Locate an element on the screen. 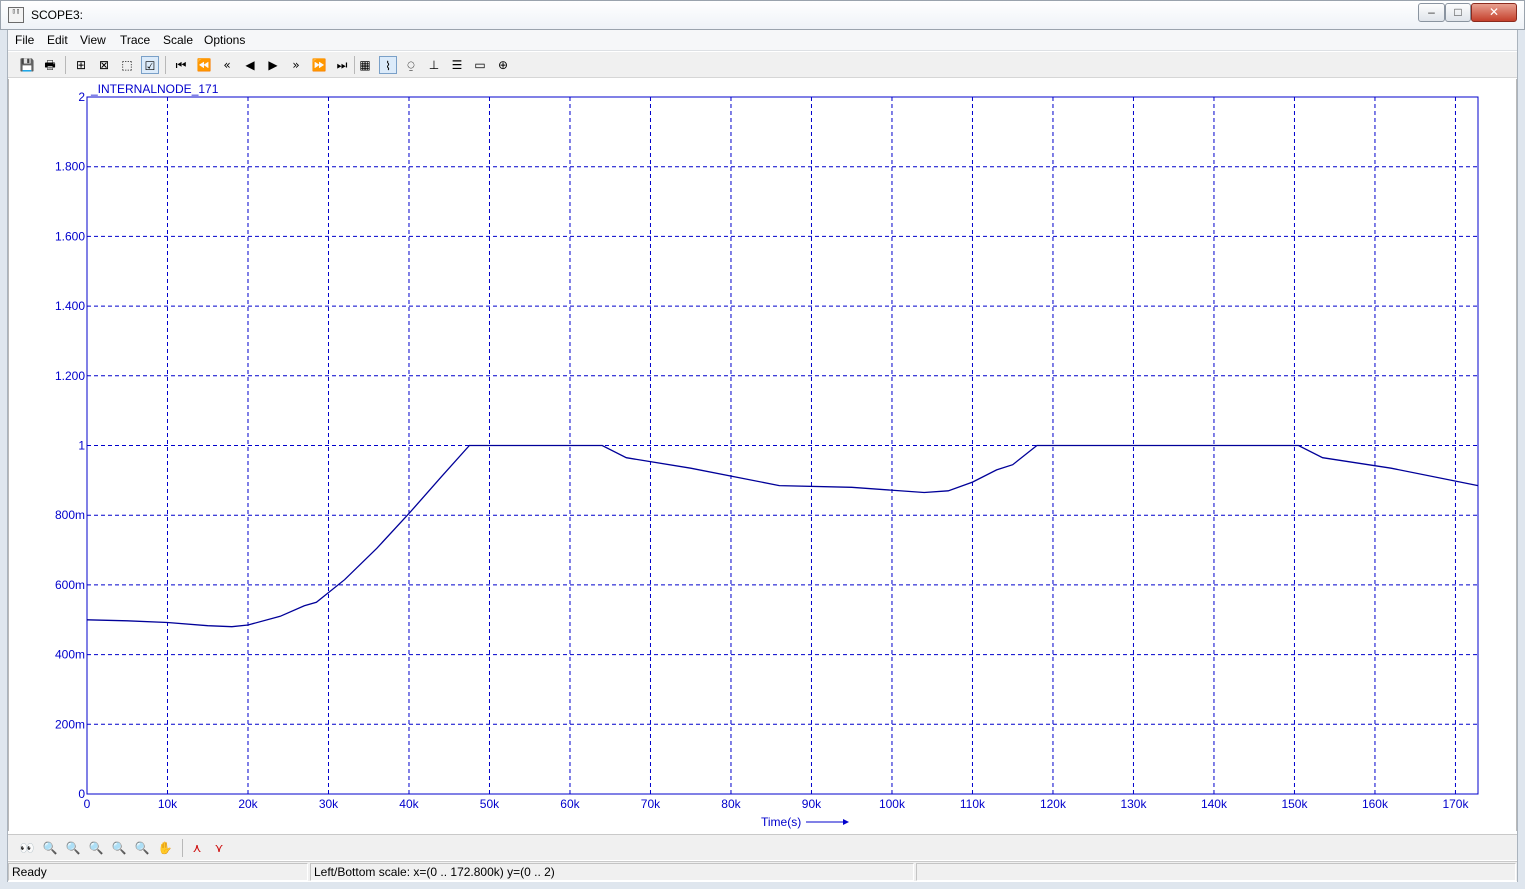 This screenshot has width=1525, height=889. binoculars-icon: 👀 is located at coordinates (27, 848).